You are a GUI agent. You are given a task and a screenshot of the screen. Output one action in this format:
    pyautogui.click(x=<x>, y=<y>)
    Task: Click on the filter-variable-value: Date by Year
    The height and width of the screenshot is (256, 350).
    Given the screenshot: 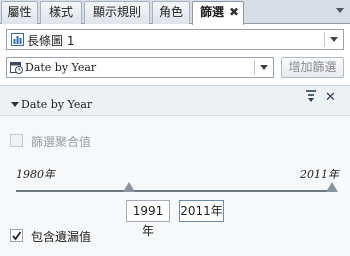 What is the action you would take?
    pyautogui.click(x=61, y=67)
    